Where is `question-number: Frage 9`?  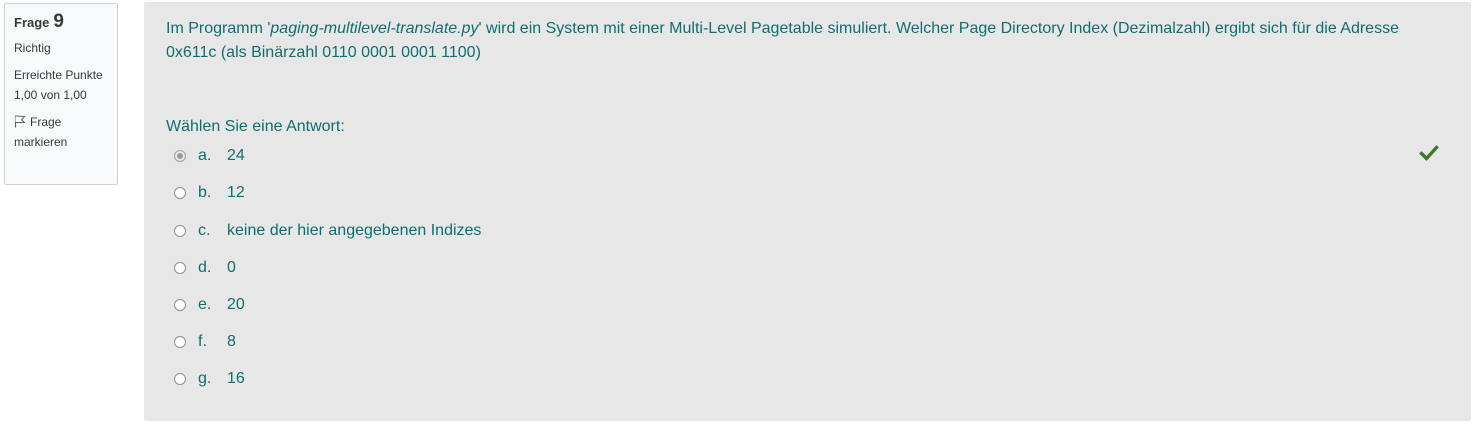 question-number: Frage 9 is located at coordinates (61, 22).